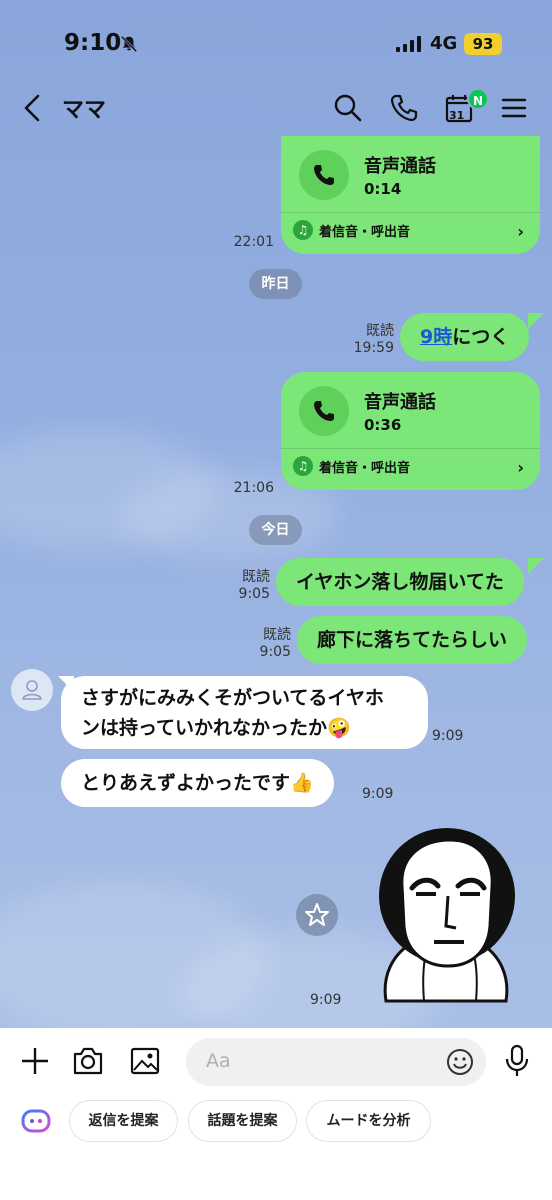 This screenshot has width=552, height=1200. Describe the element at coordinates (129, 44) in the screenshot. I see `silent-bell-icon` at that location.